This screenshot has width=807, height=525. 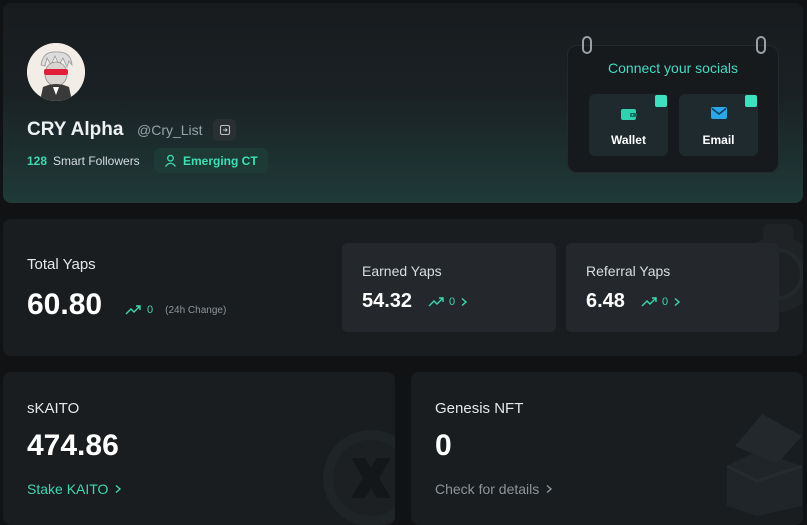 I want to click on earned-yaps-label: Earned Yaps, so click(x=402, y=271).